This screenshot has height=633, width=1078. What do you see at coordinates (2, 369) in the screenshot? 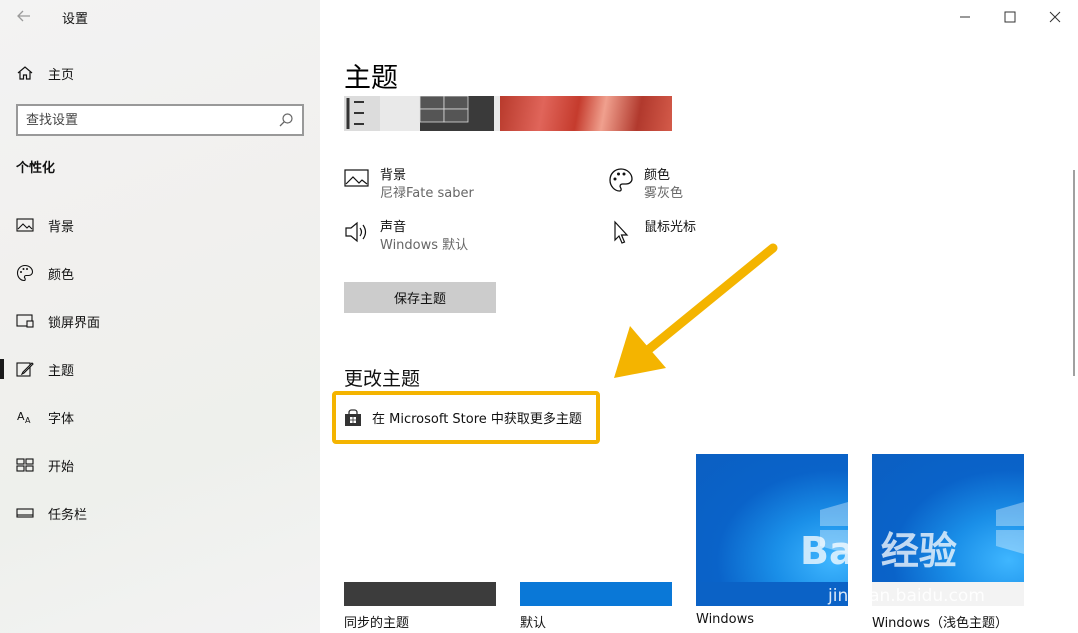
I see `active-indicator` at bounding box center [2, 369].